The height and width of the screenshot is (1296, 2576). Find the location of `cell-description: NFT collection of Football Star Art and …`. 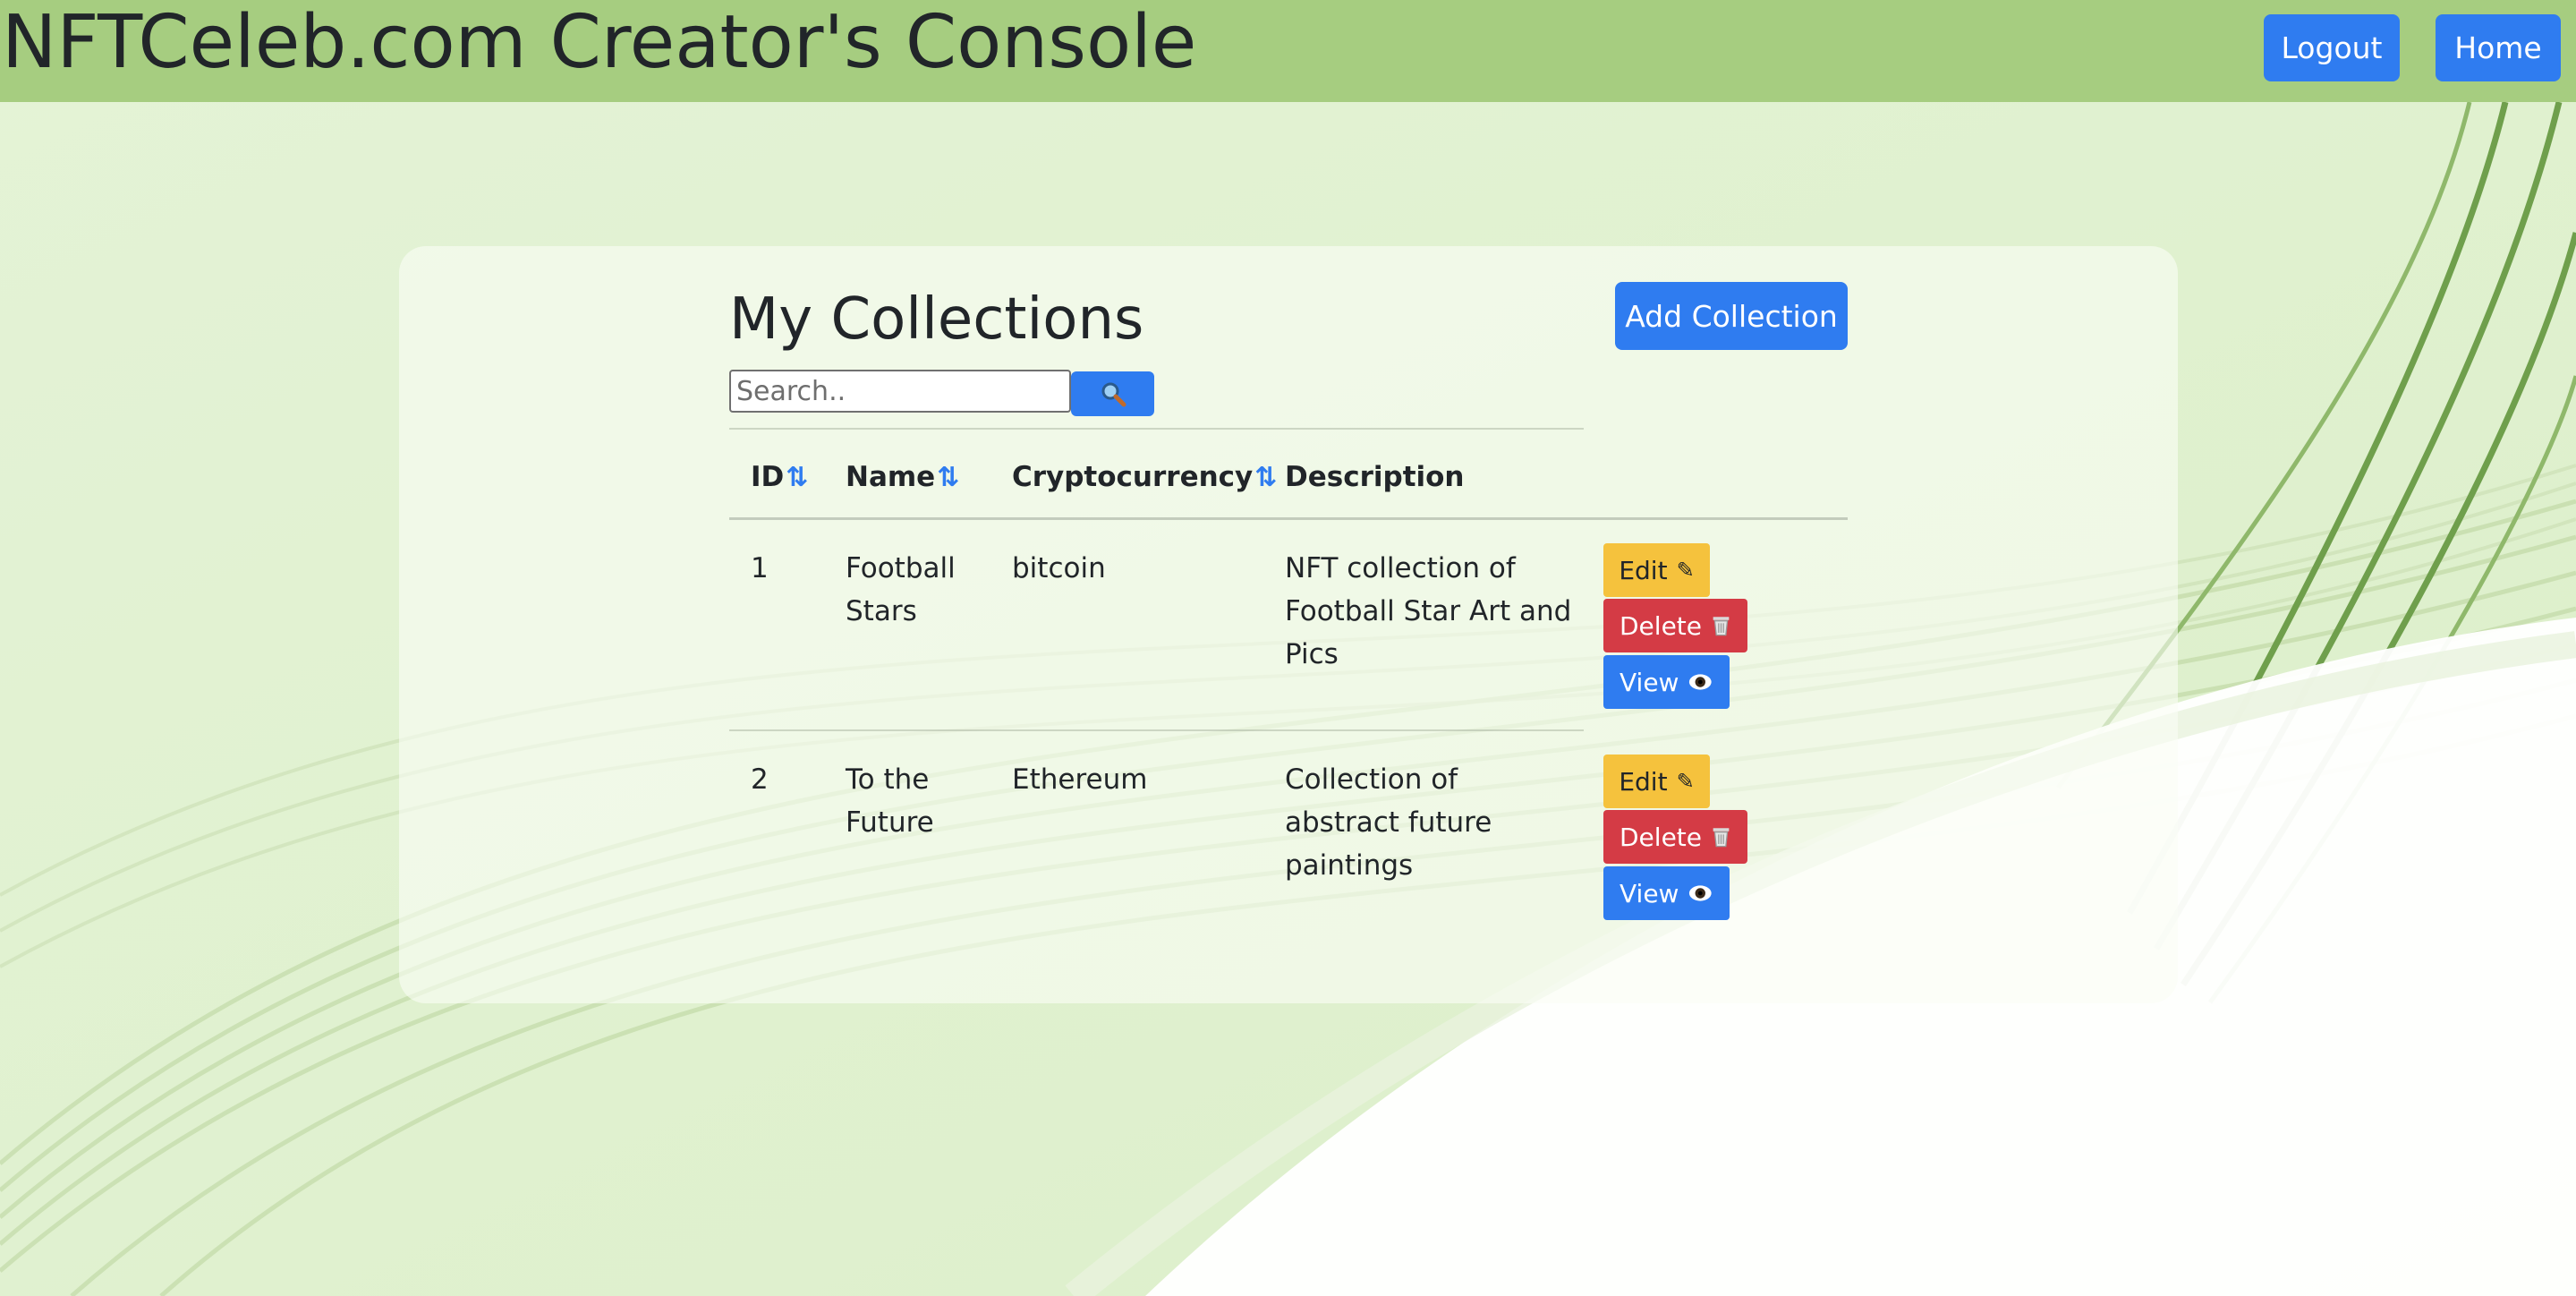

cell-description: NFT collection of Football Star Art and … is located at coordinates (1428, 611).